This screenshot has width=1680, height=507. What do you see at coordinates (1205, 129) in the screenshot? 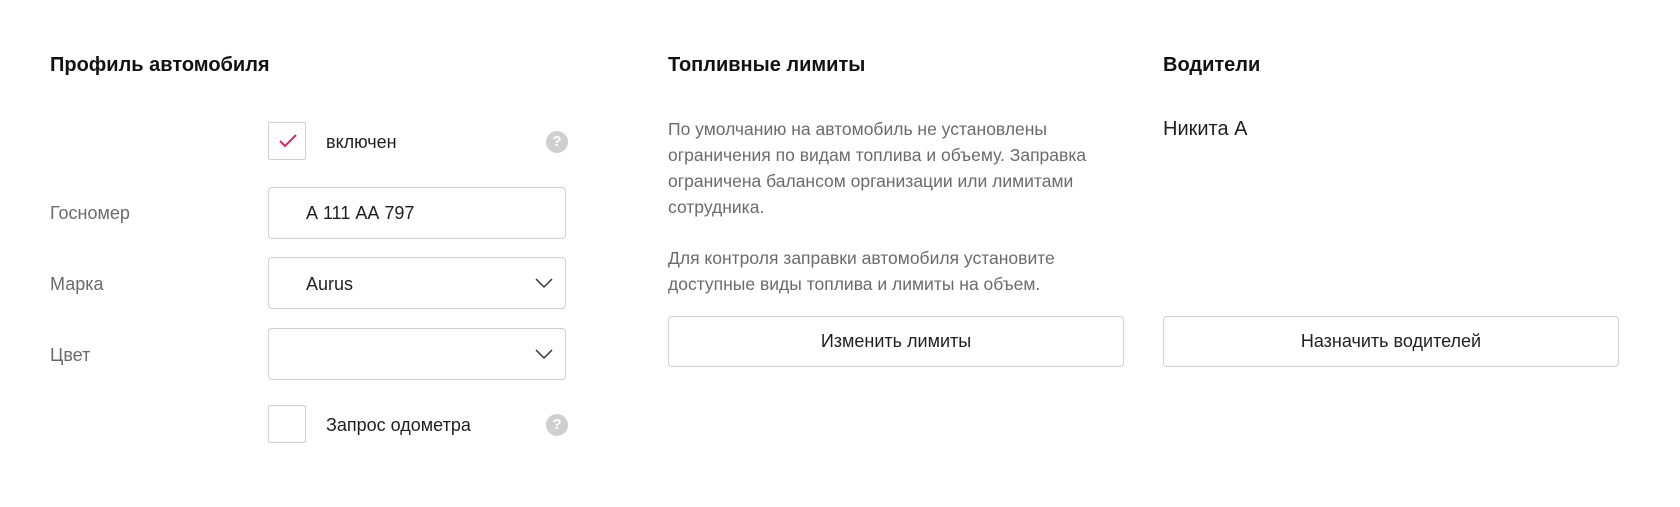
I see `driver-list-item: Никита А` at bounding box center [1205, 129].